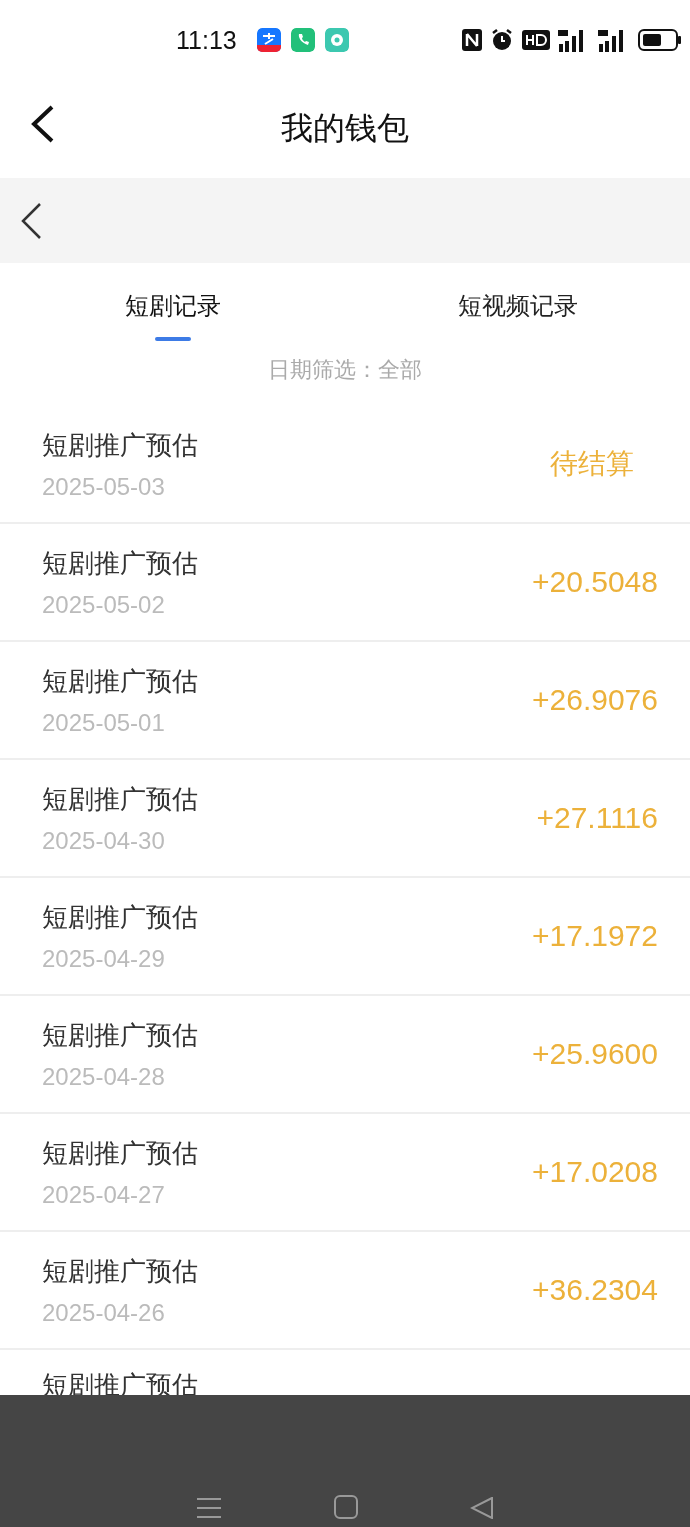 The height and width of the screenshot is (1527, 690). I want to click on amount: +20.5048, so click(595, 582).